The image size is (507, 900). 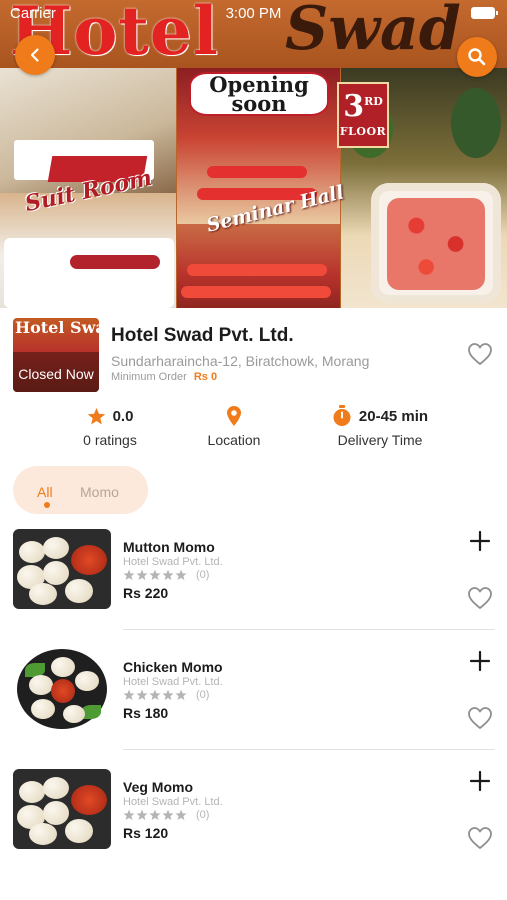 I want to click on store-thumbnail: Hotel Swad Closed Now, so click(x=56, y=355).